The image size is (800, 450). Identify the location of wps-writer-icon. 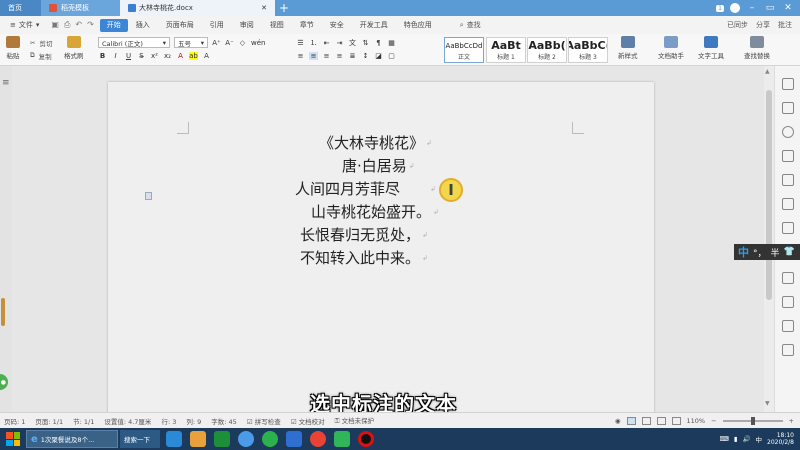
(294, 439).